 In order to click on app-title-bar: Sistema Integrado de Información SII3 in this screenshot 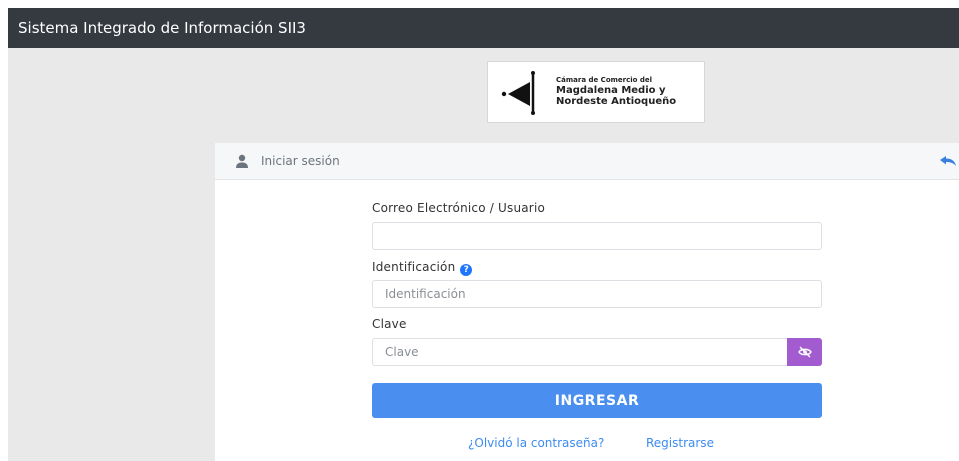, I will do `click(483, 28)`.